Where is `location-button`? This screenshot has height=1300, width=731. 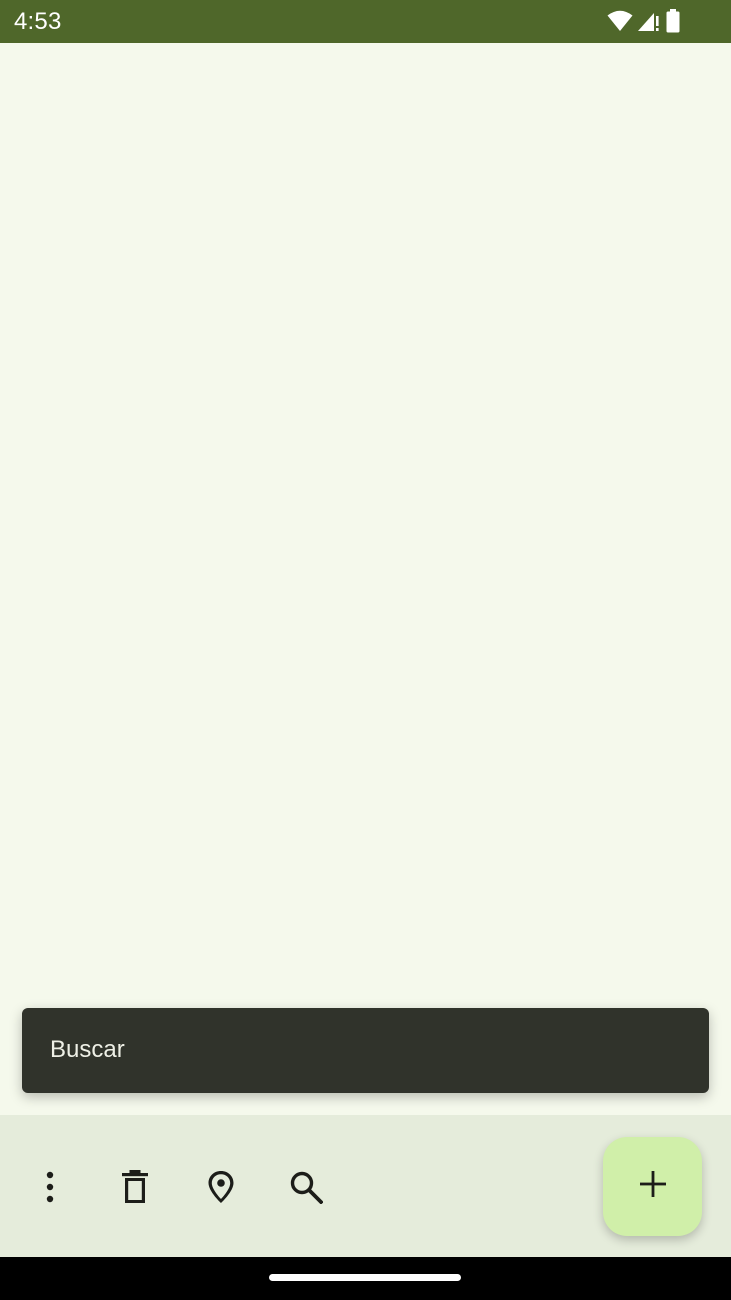 location-button is located at coordinates (221, 1189).